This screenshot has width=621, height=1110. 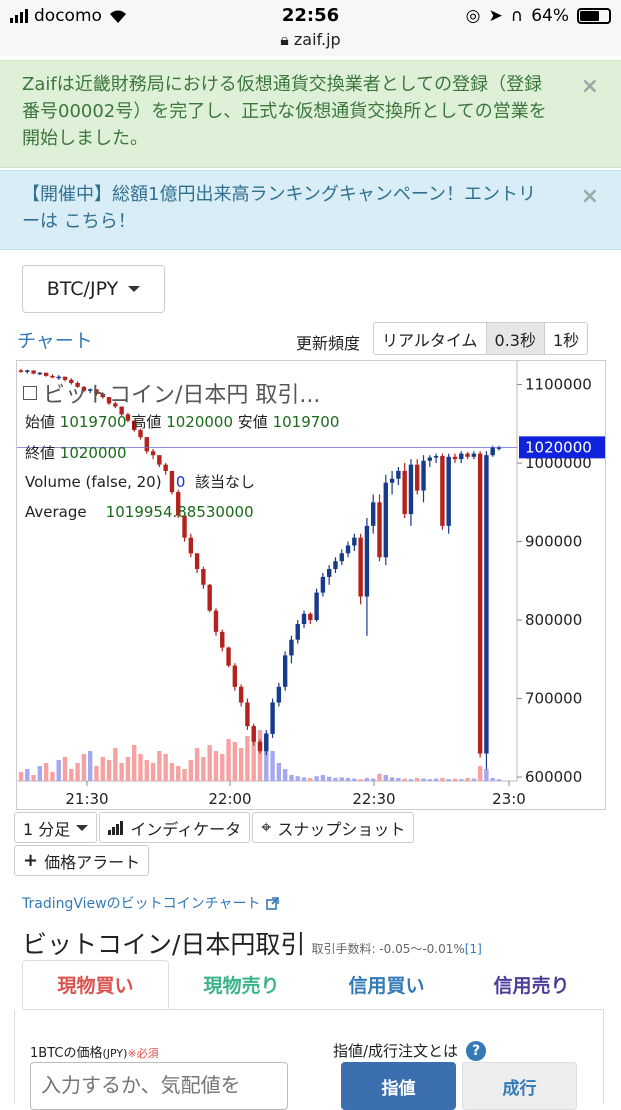 I want to click on price-alert-toolbar: + 価格アラート, so click(x=82, y=860).